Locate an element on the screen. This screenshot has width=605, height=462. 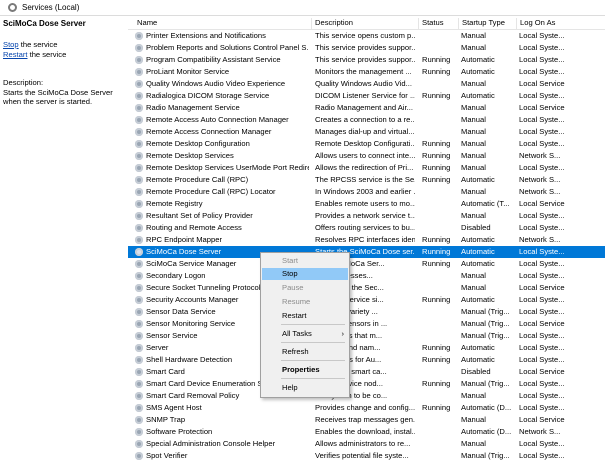
stop-link-suffix: the service is located at coordinates (38, 44).